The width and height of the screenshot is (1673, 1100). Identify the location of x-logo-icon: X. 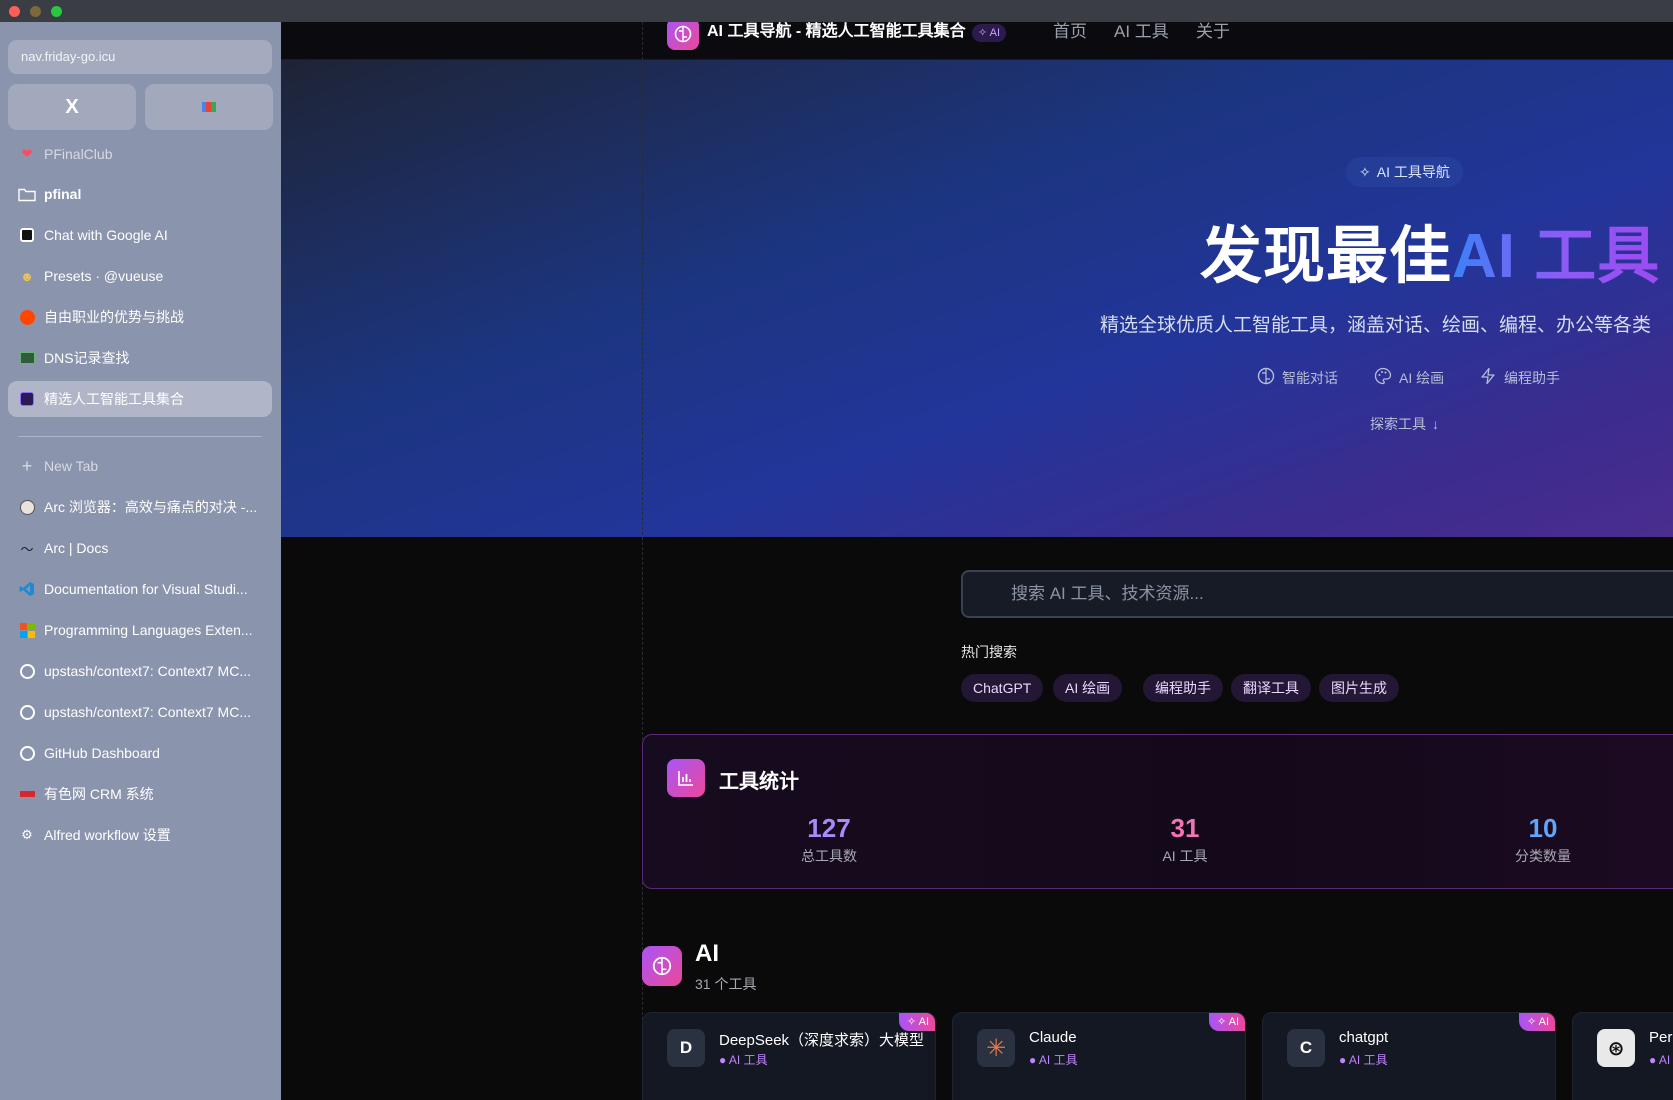
(72, 106).